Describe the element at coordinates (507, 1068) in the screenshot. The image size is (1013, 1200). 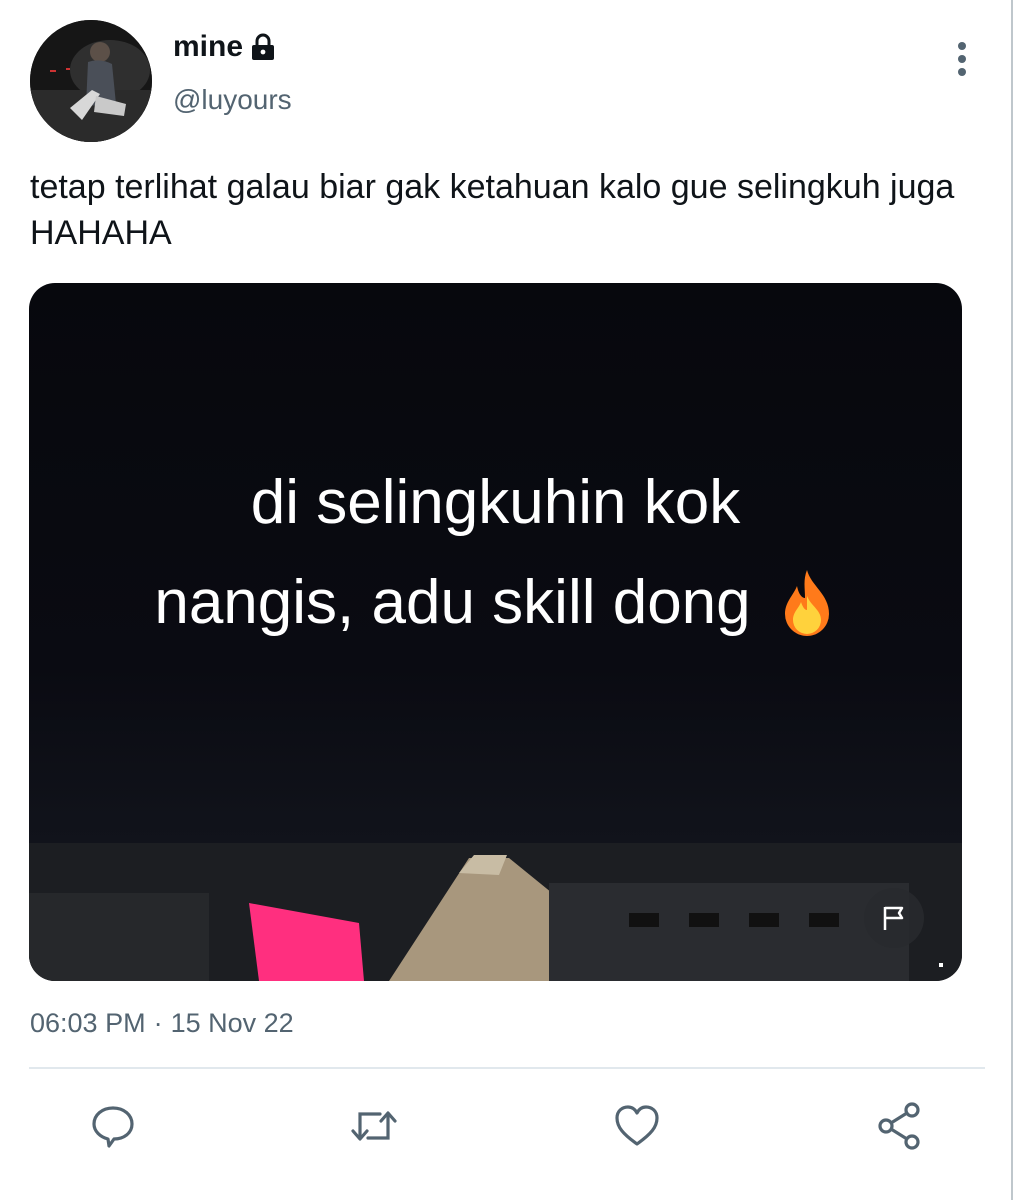
I see `divider` at that location.